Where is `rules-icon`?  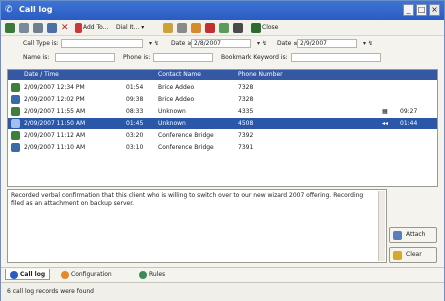
rules-icon is located at coordinates (143, 274).